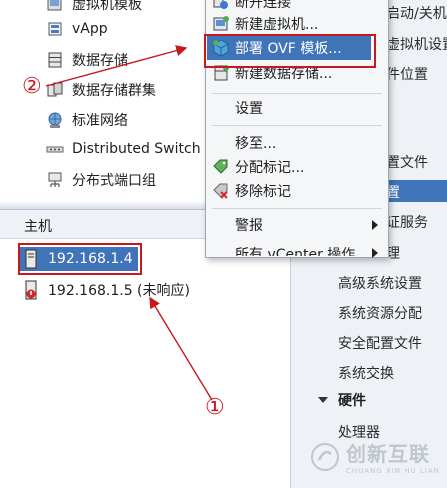  I want to click on watermark-sub: CHUANG XIN HU LIAN, so click(393, 471).